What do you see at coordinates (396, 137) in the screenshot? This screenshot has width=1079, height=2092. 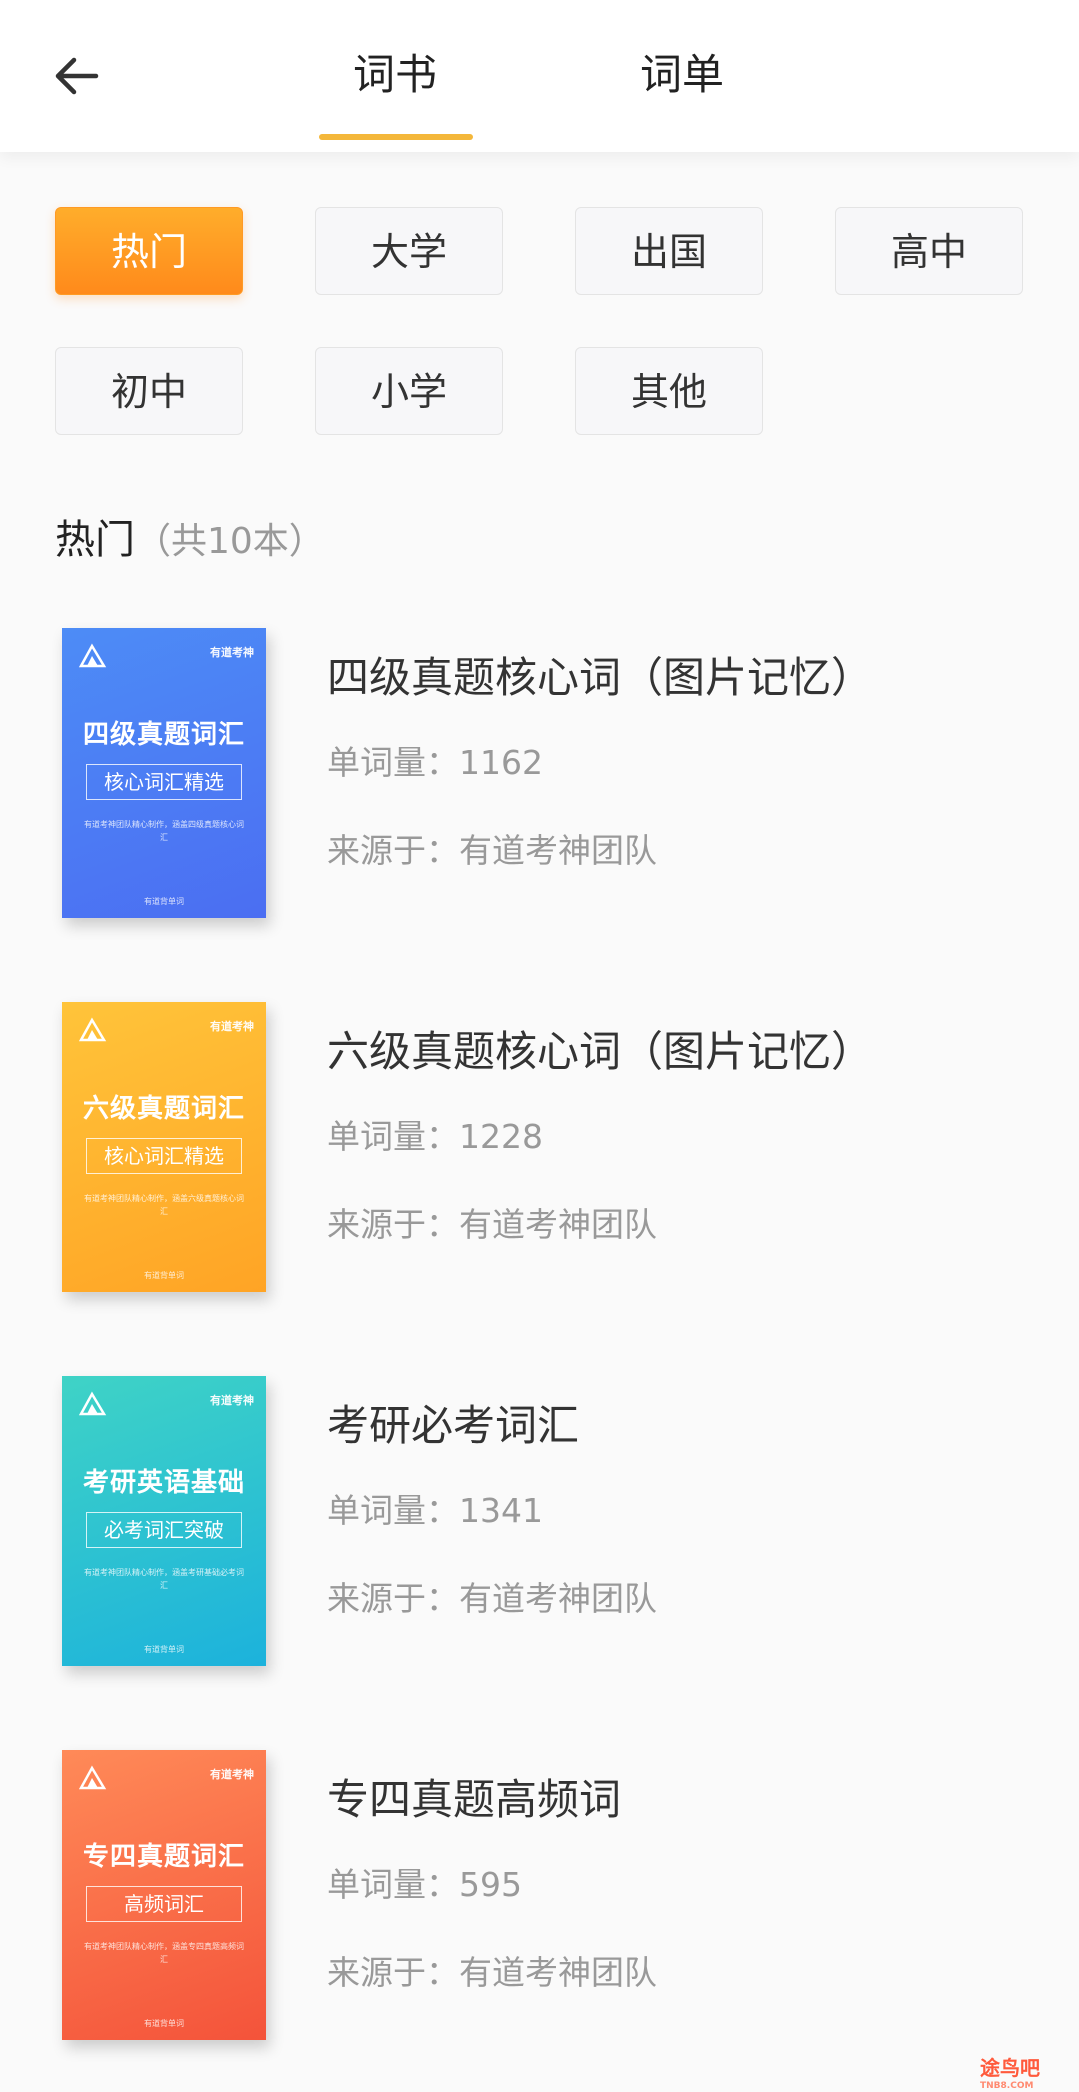 I see `active-tab-indicator` at bounding box center [396, 137].